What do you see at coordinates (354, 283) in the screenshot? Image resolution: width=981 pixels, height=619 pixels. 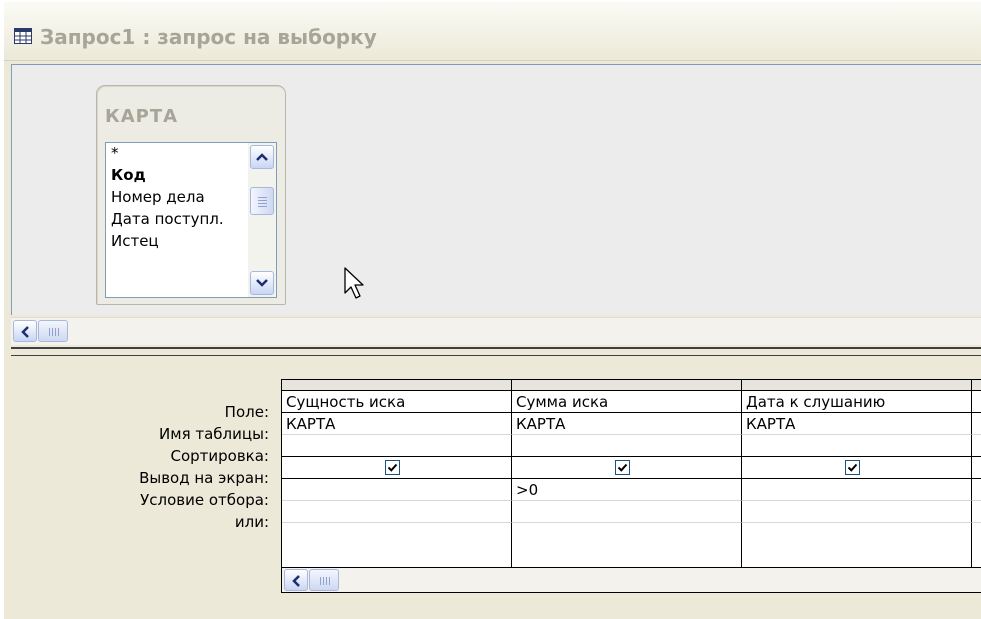 I see `mouse-cursor-icon` at bounding box center [354, 283].